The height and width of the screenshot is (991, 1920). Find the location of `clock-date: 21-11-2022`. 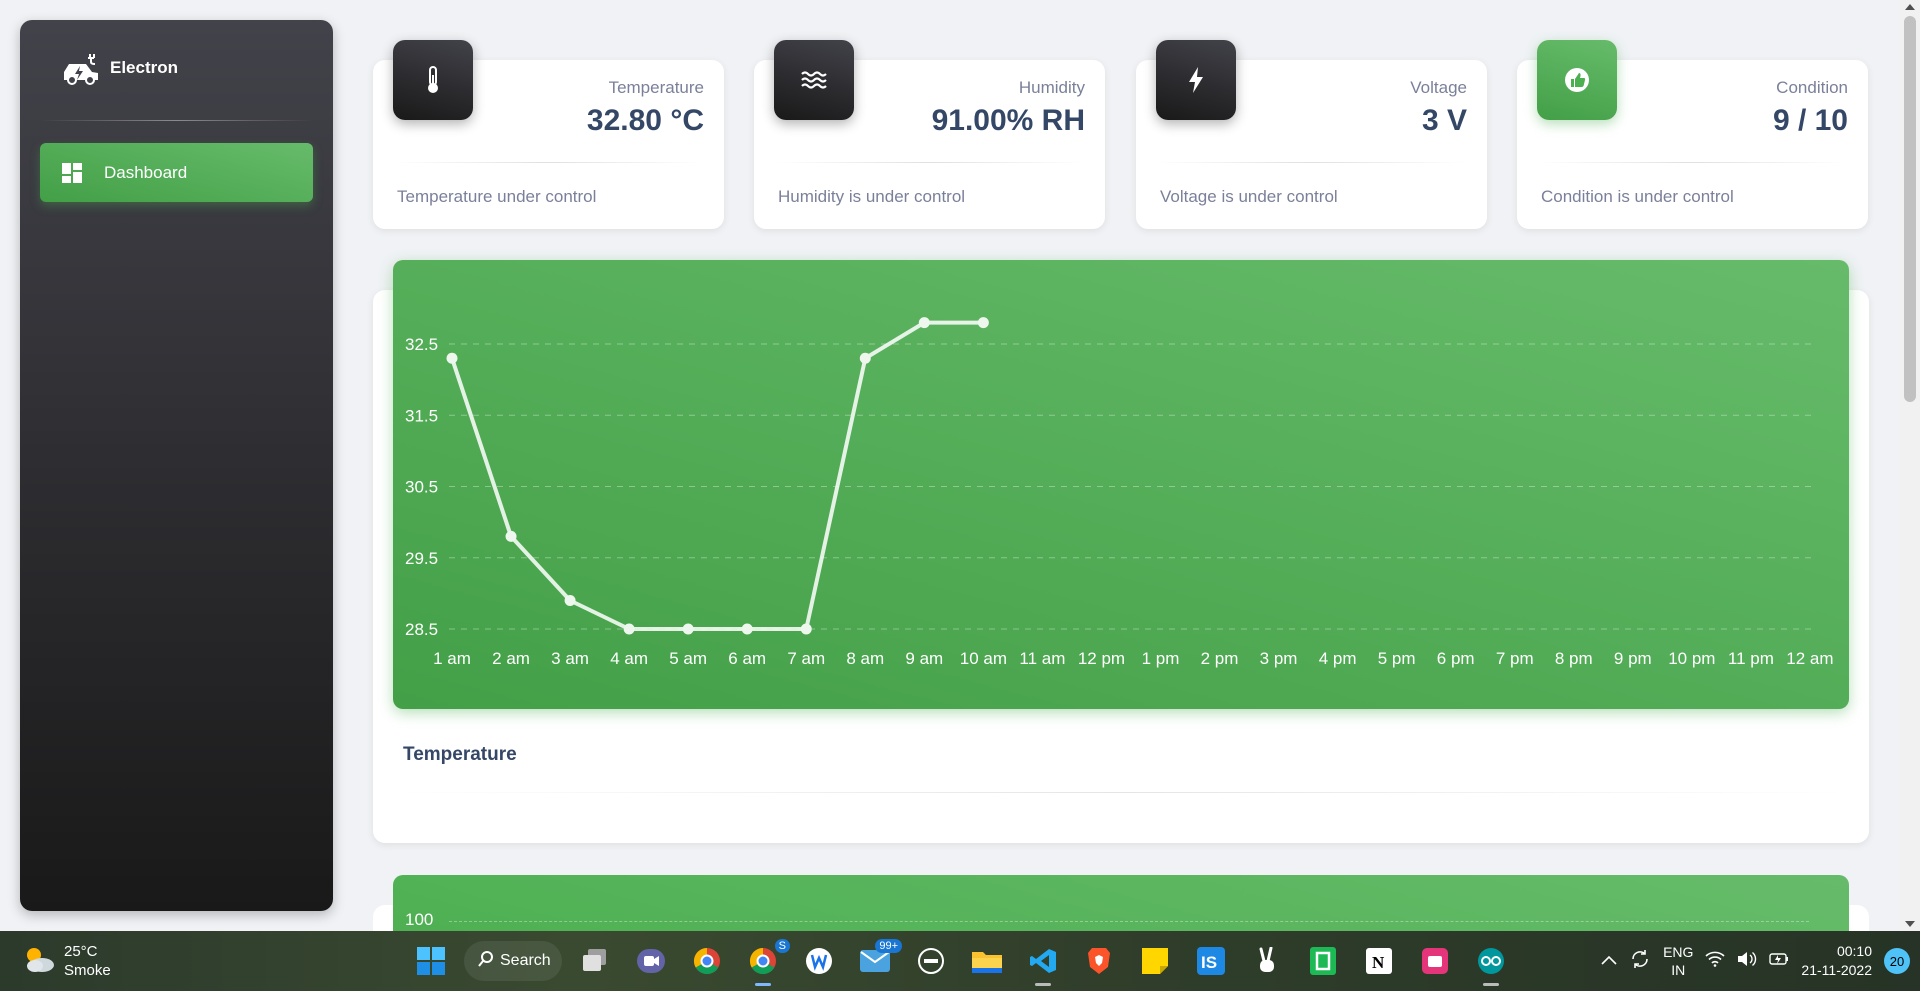

clock-date: 21-11-2022 is located at coordinates (1836, 970).